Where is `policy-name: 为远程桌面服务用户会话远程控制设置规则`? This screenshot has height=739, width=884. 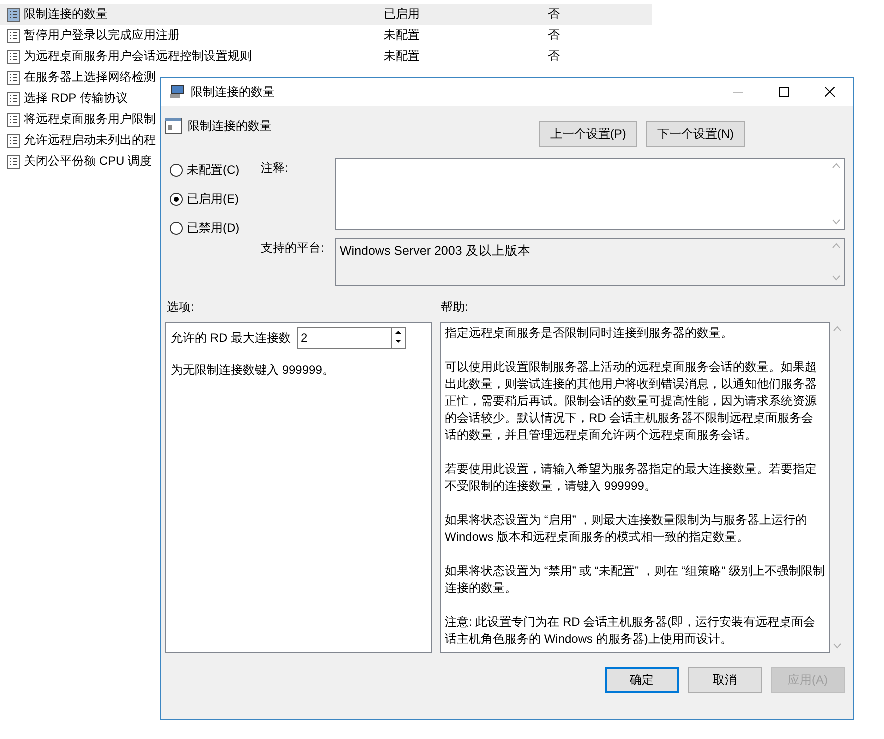 policy-name: 为远程桌面服务用户会话远程控制设置规则 is located at coordinates (138, 56).